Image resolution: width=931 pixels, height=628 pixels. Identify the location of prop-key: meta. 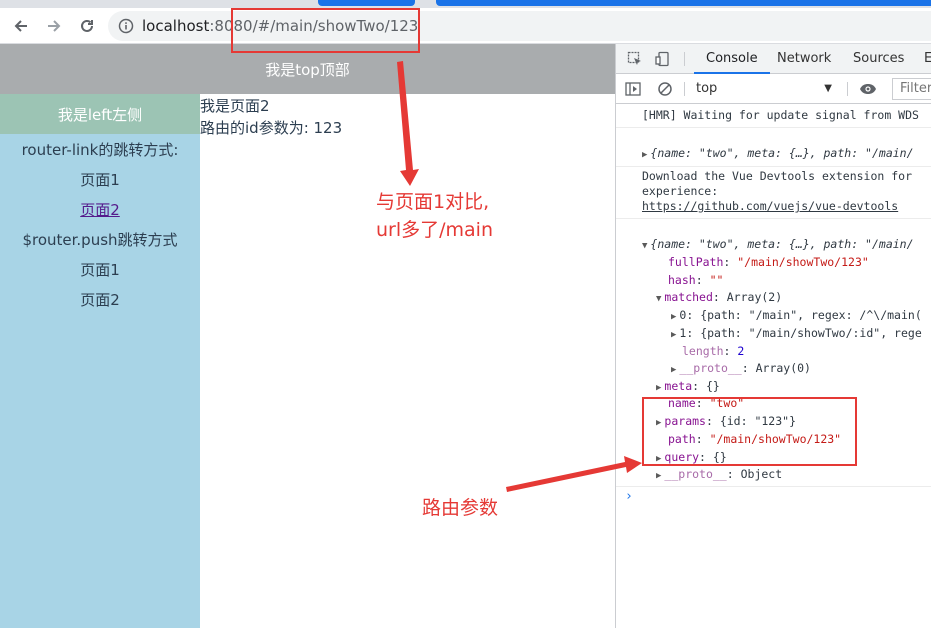
(678, 386).